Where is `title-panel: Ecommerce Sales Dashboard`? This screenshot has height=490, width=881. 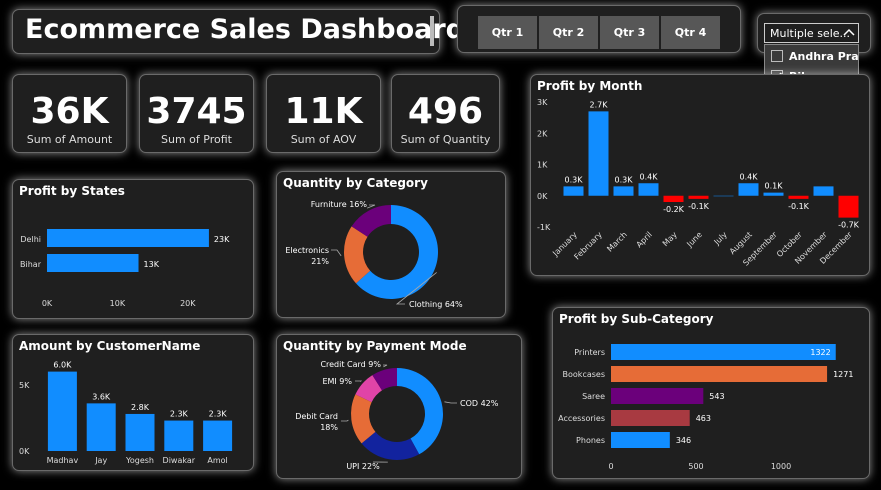 title-panel: Ecommerce Sales Dashboard is located at coordinates (238, 31).